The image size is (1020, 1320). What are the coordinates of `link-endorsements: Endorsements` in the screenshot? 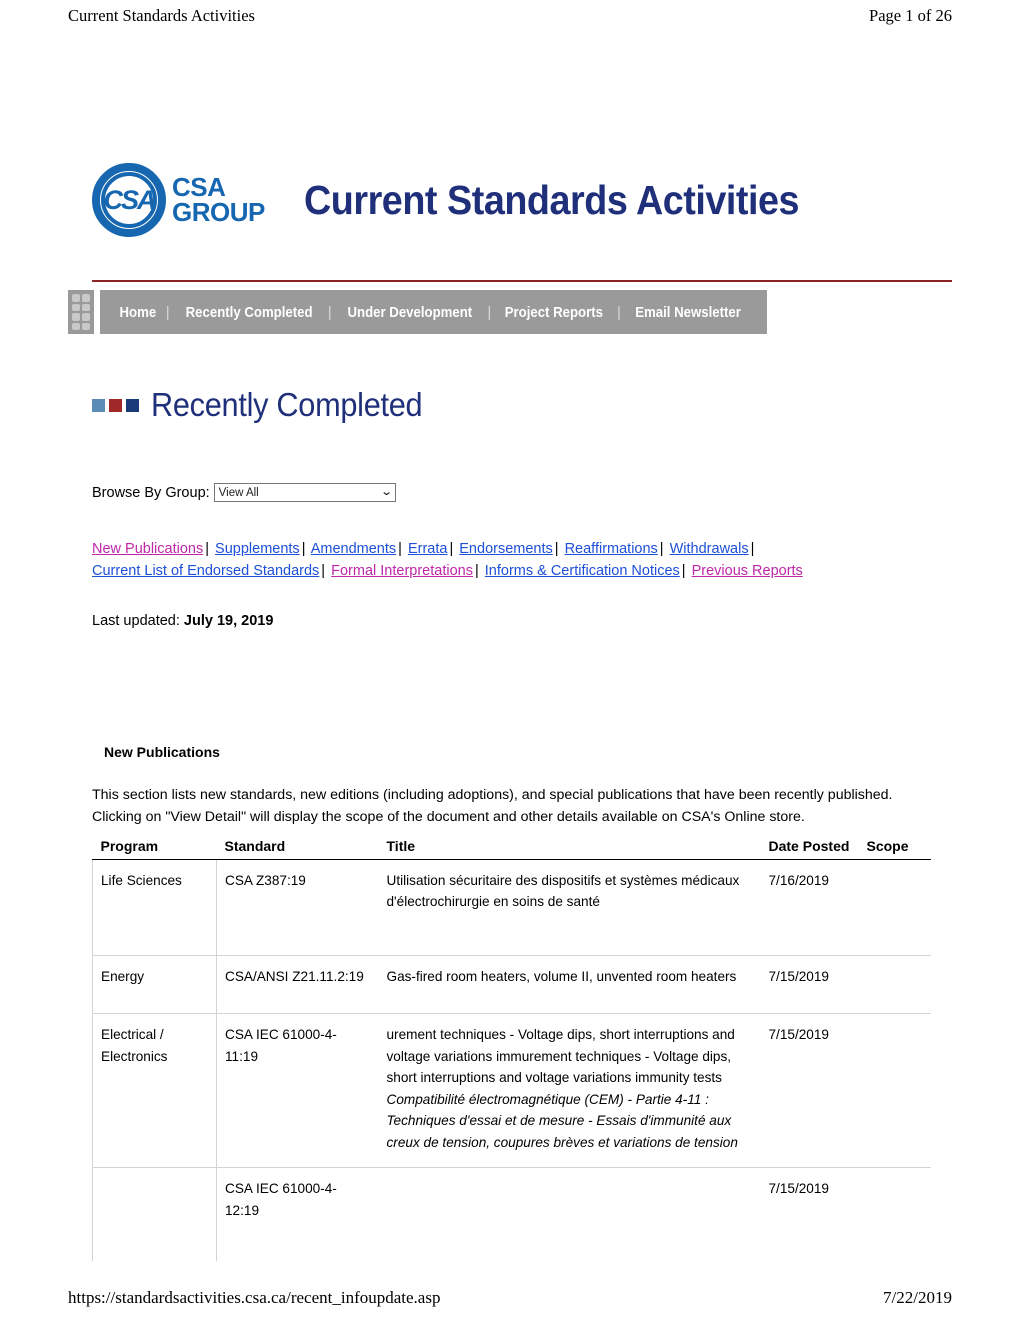 It's located at (506, 549).